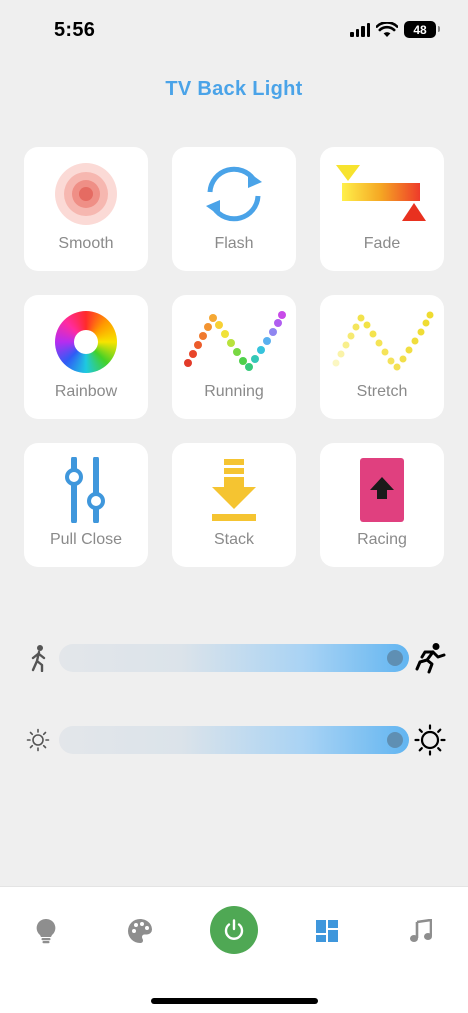  I want to click on palette-icon, so click(140, 931).